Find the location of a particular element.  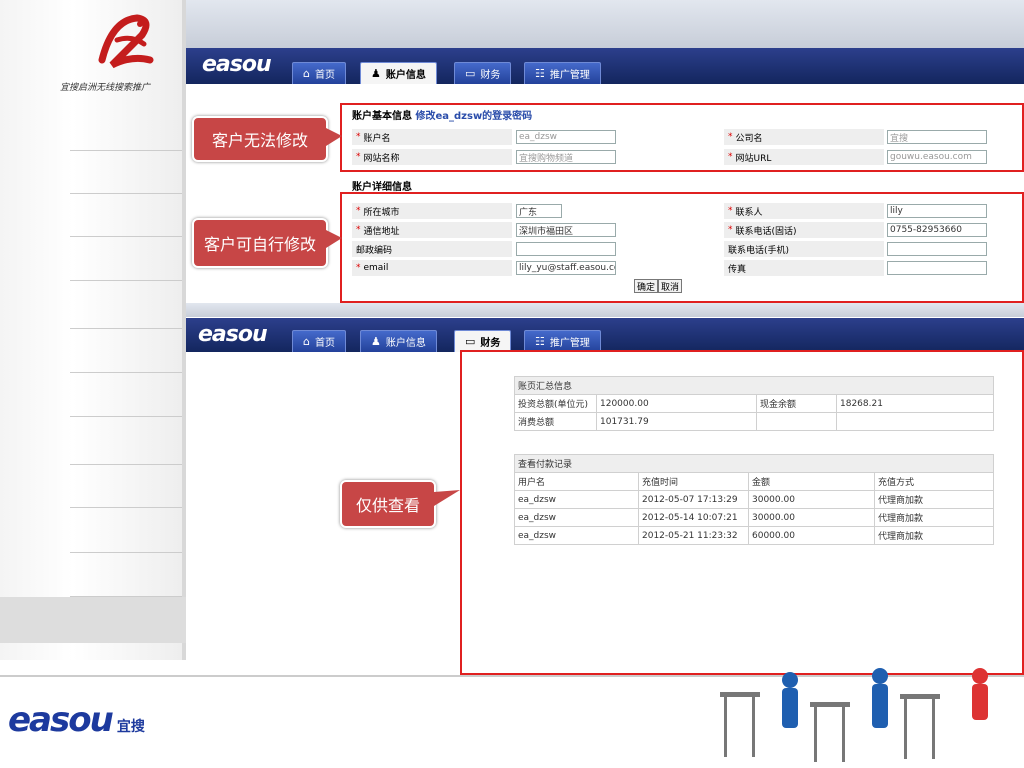

field-label: 传真 is located at coordinates (804, 268).